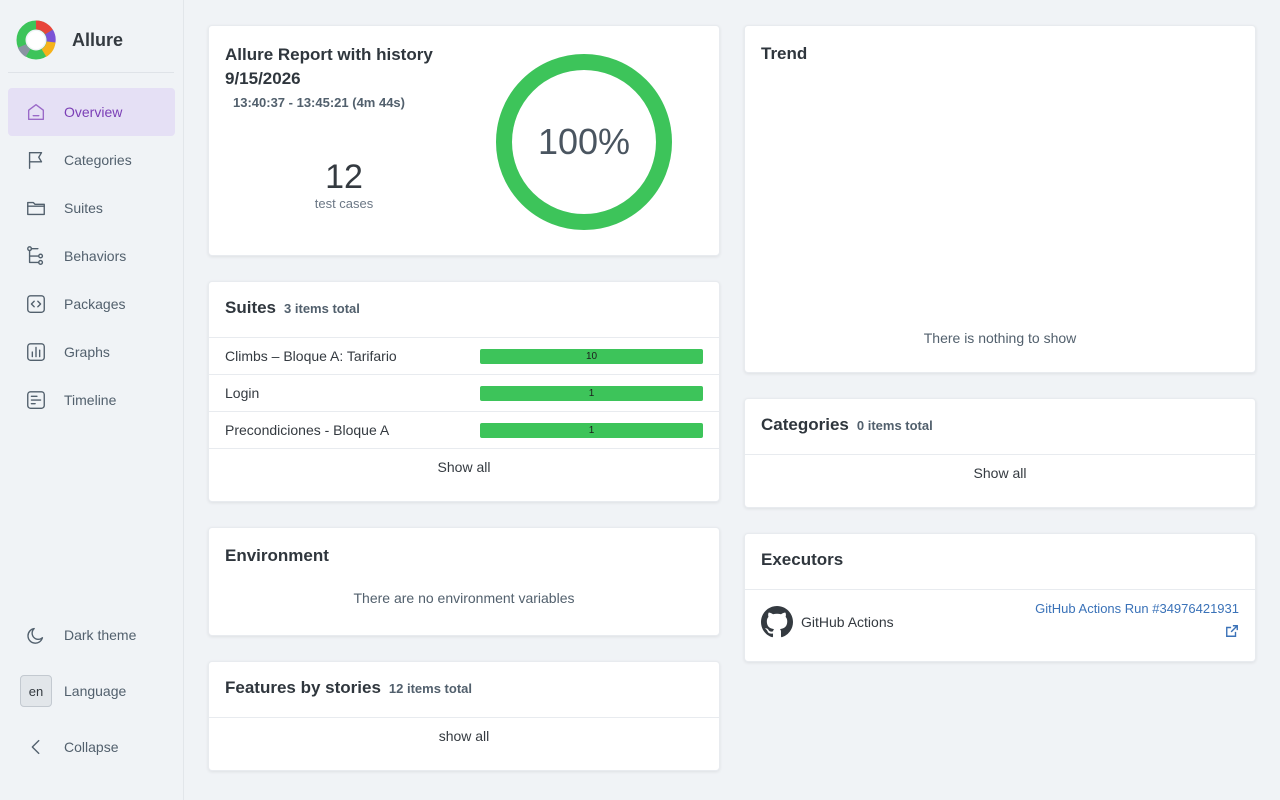 The width and height of the screenshot is (1280, 800). Describe the element at coordinates (591, 356) in the screenshot. I see `suite-status-bar: 10` at that location.